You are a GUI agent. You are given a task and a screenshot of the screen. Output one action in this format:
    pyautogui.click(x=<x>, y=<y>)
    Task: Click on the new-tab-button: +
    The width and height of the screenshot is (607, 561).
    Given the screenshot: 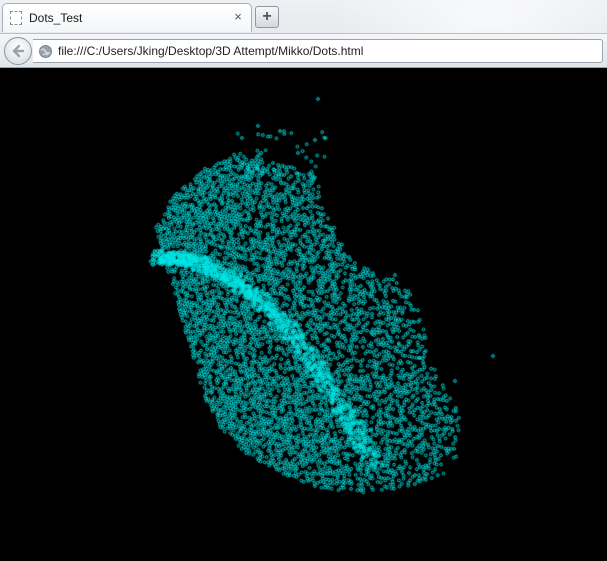 What is the action you would take?
    pyautogui.click(x=267, y=17)
    